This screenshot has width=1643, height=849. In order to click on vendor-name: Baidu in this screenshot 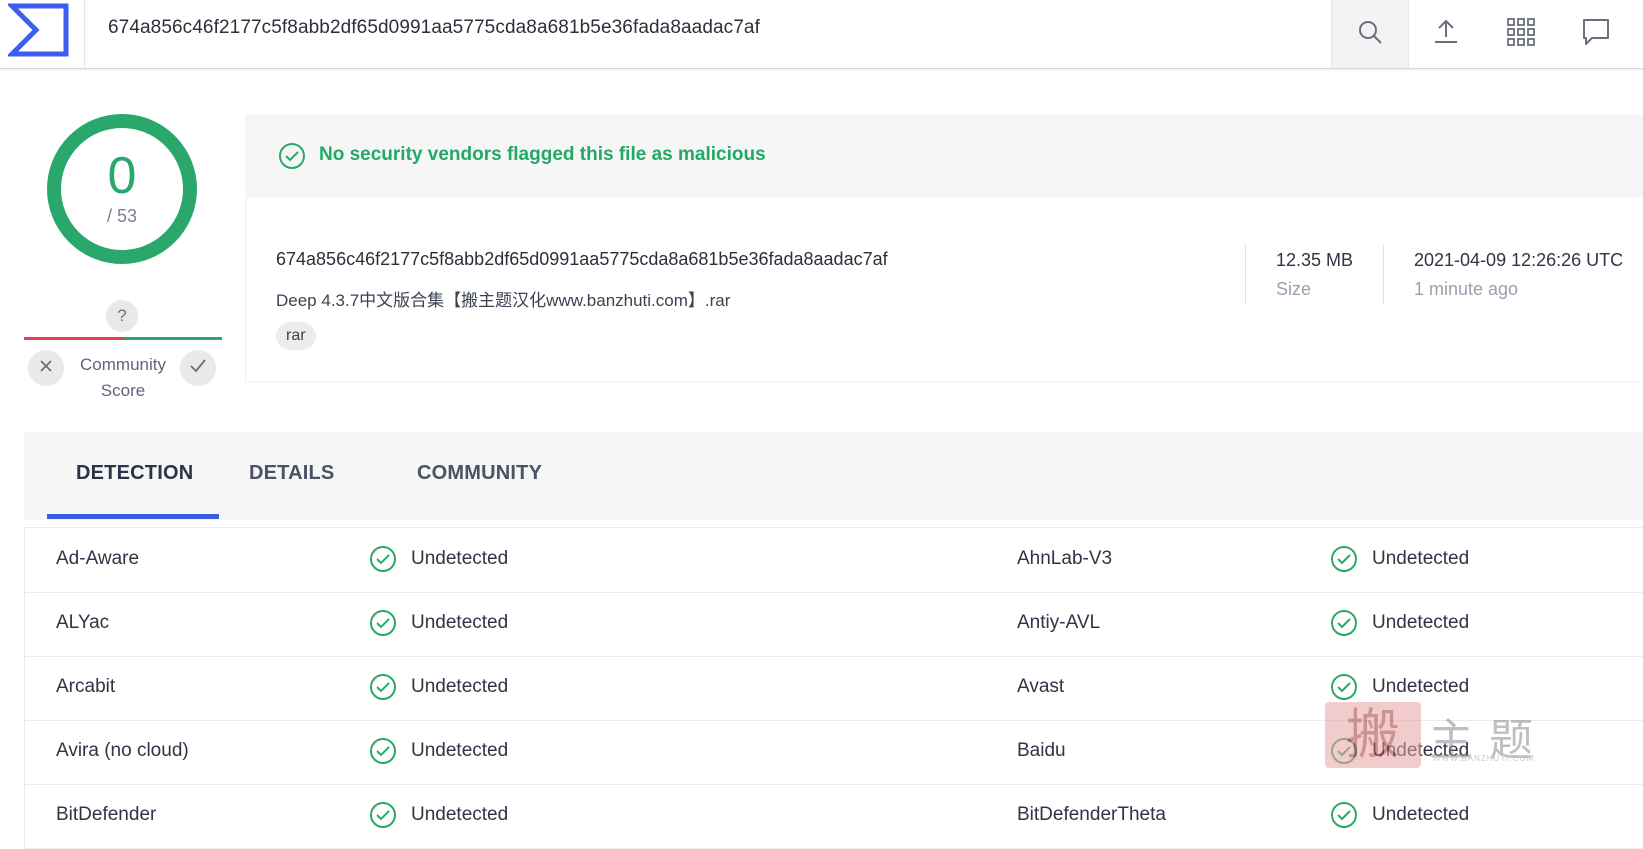, I will do `click(1041, 750)`.